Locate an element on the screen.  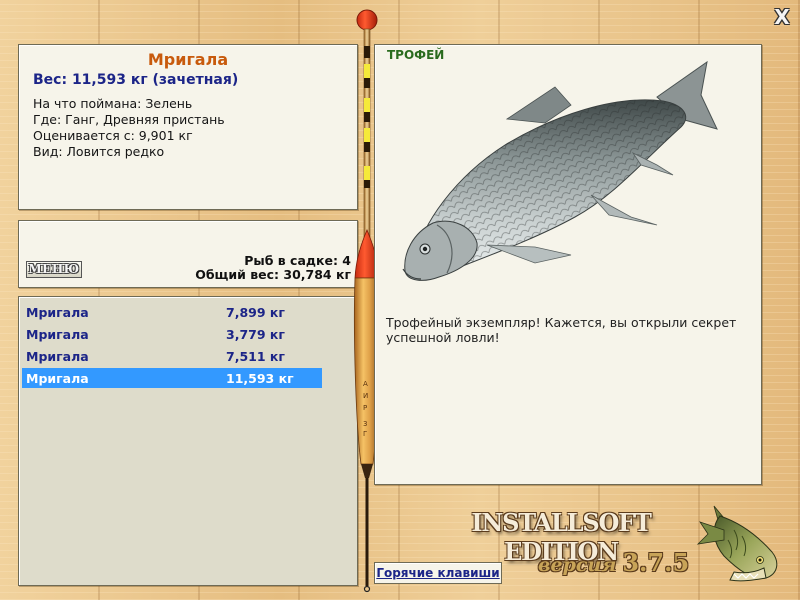
version-label: версия is located at coordinates (577, 565).